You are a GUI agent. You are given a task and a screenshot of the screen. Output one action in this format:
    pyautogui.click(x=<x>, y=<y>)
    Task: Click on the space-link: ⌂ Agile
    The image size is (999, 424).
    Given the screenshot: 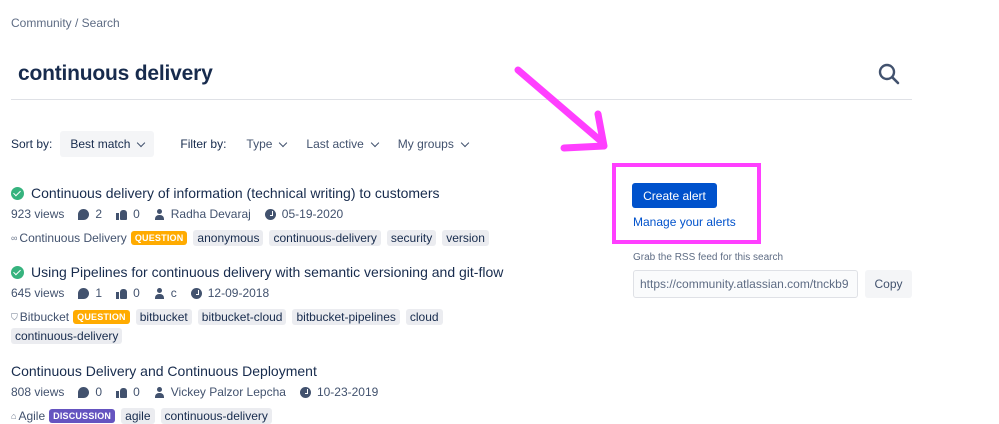 What is the action you would take?
    pyautogui.click(x=28, y=416)
    